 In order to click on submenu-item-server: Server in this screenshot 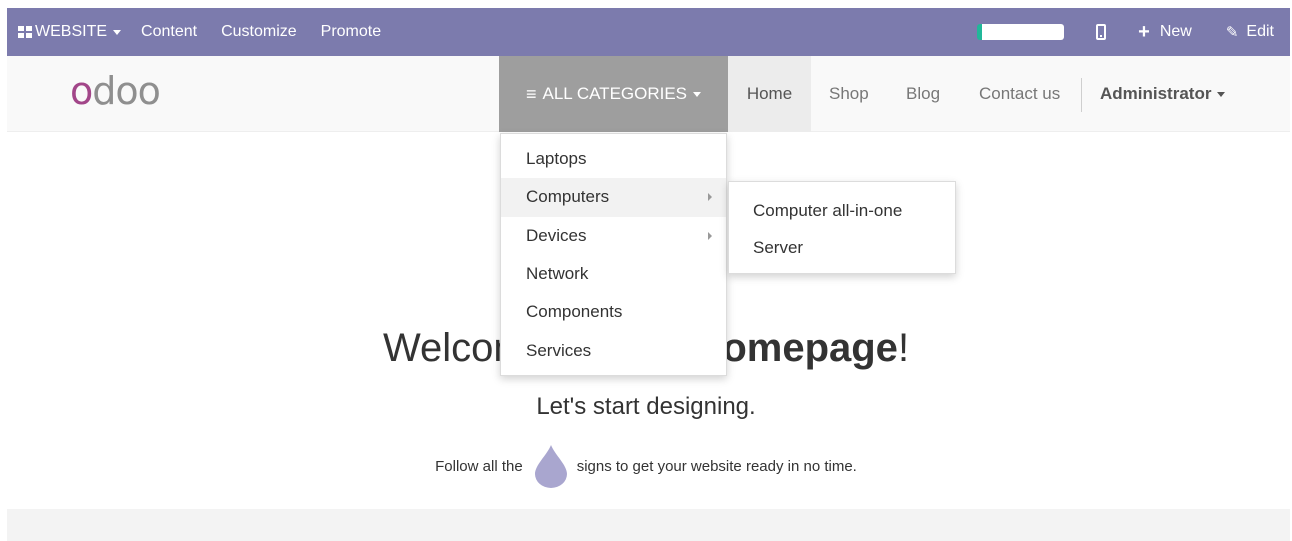, I will do `click(842, 247)`.